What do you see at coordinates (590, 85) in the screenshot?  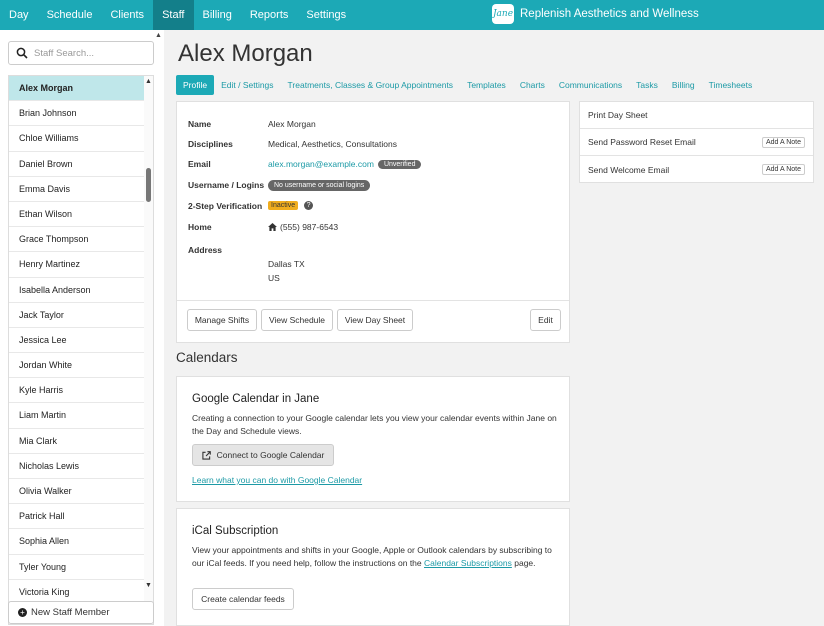 I see `tab-communications: Communications` at bounding box center [590, 85].